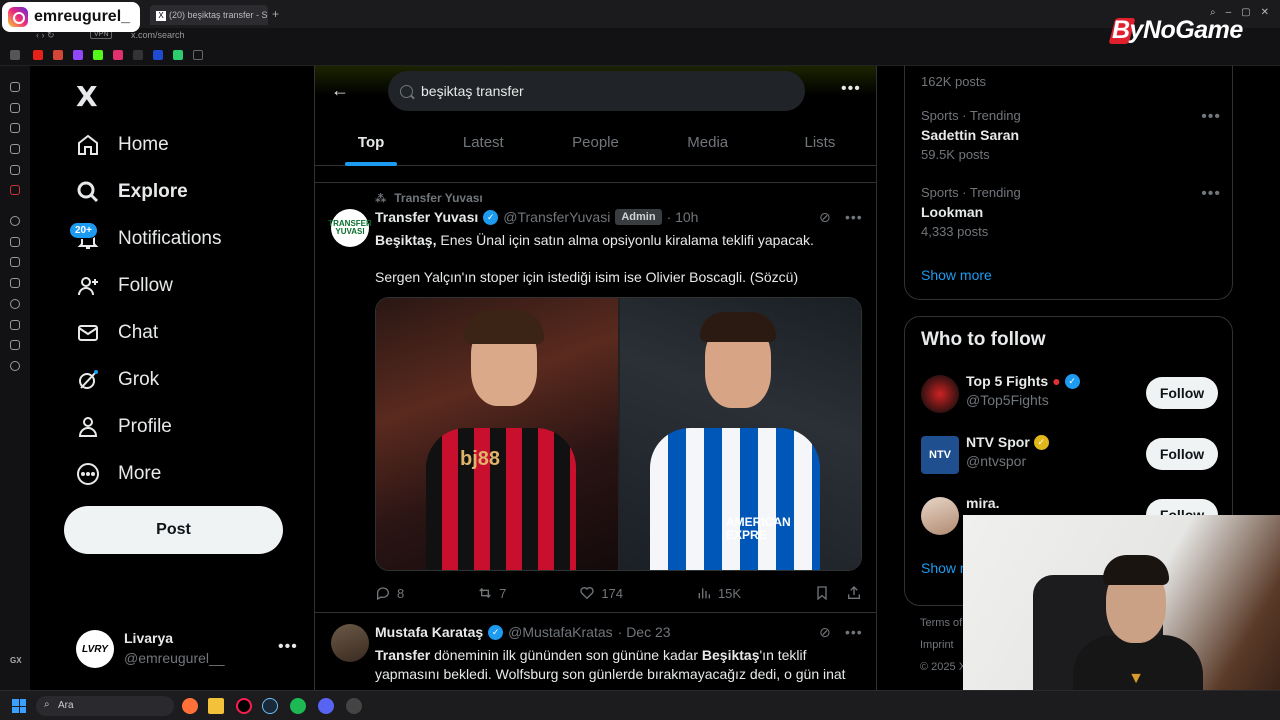 This screenshot has width=1280, height=720. Describe the element at coordinates (560, 632) in the screenshot. I see `author-handle: @MustafaKratas` at that location.